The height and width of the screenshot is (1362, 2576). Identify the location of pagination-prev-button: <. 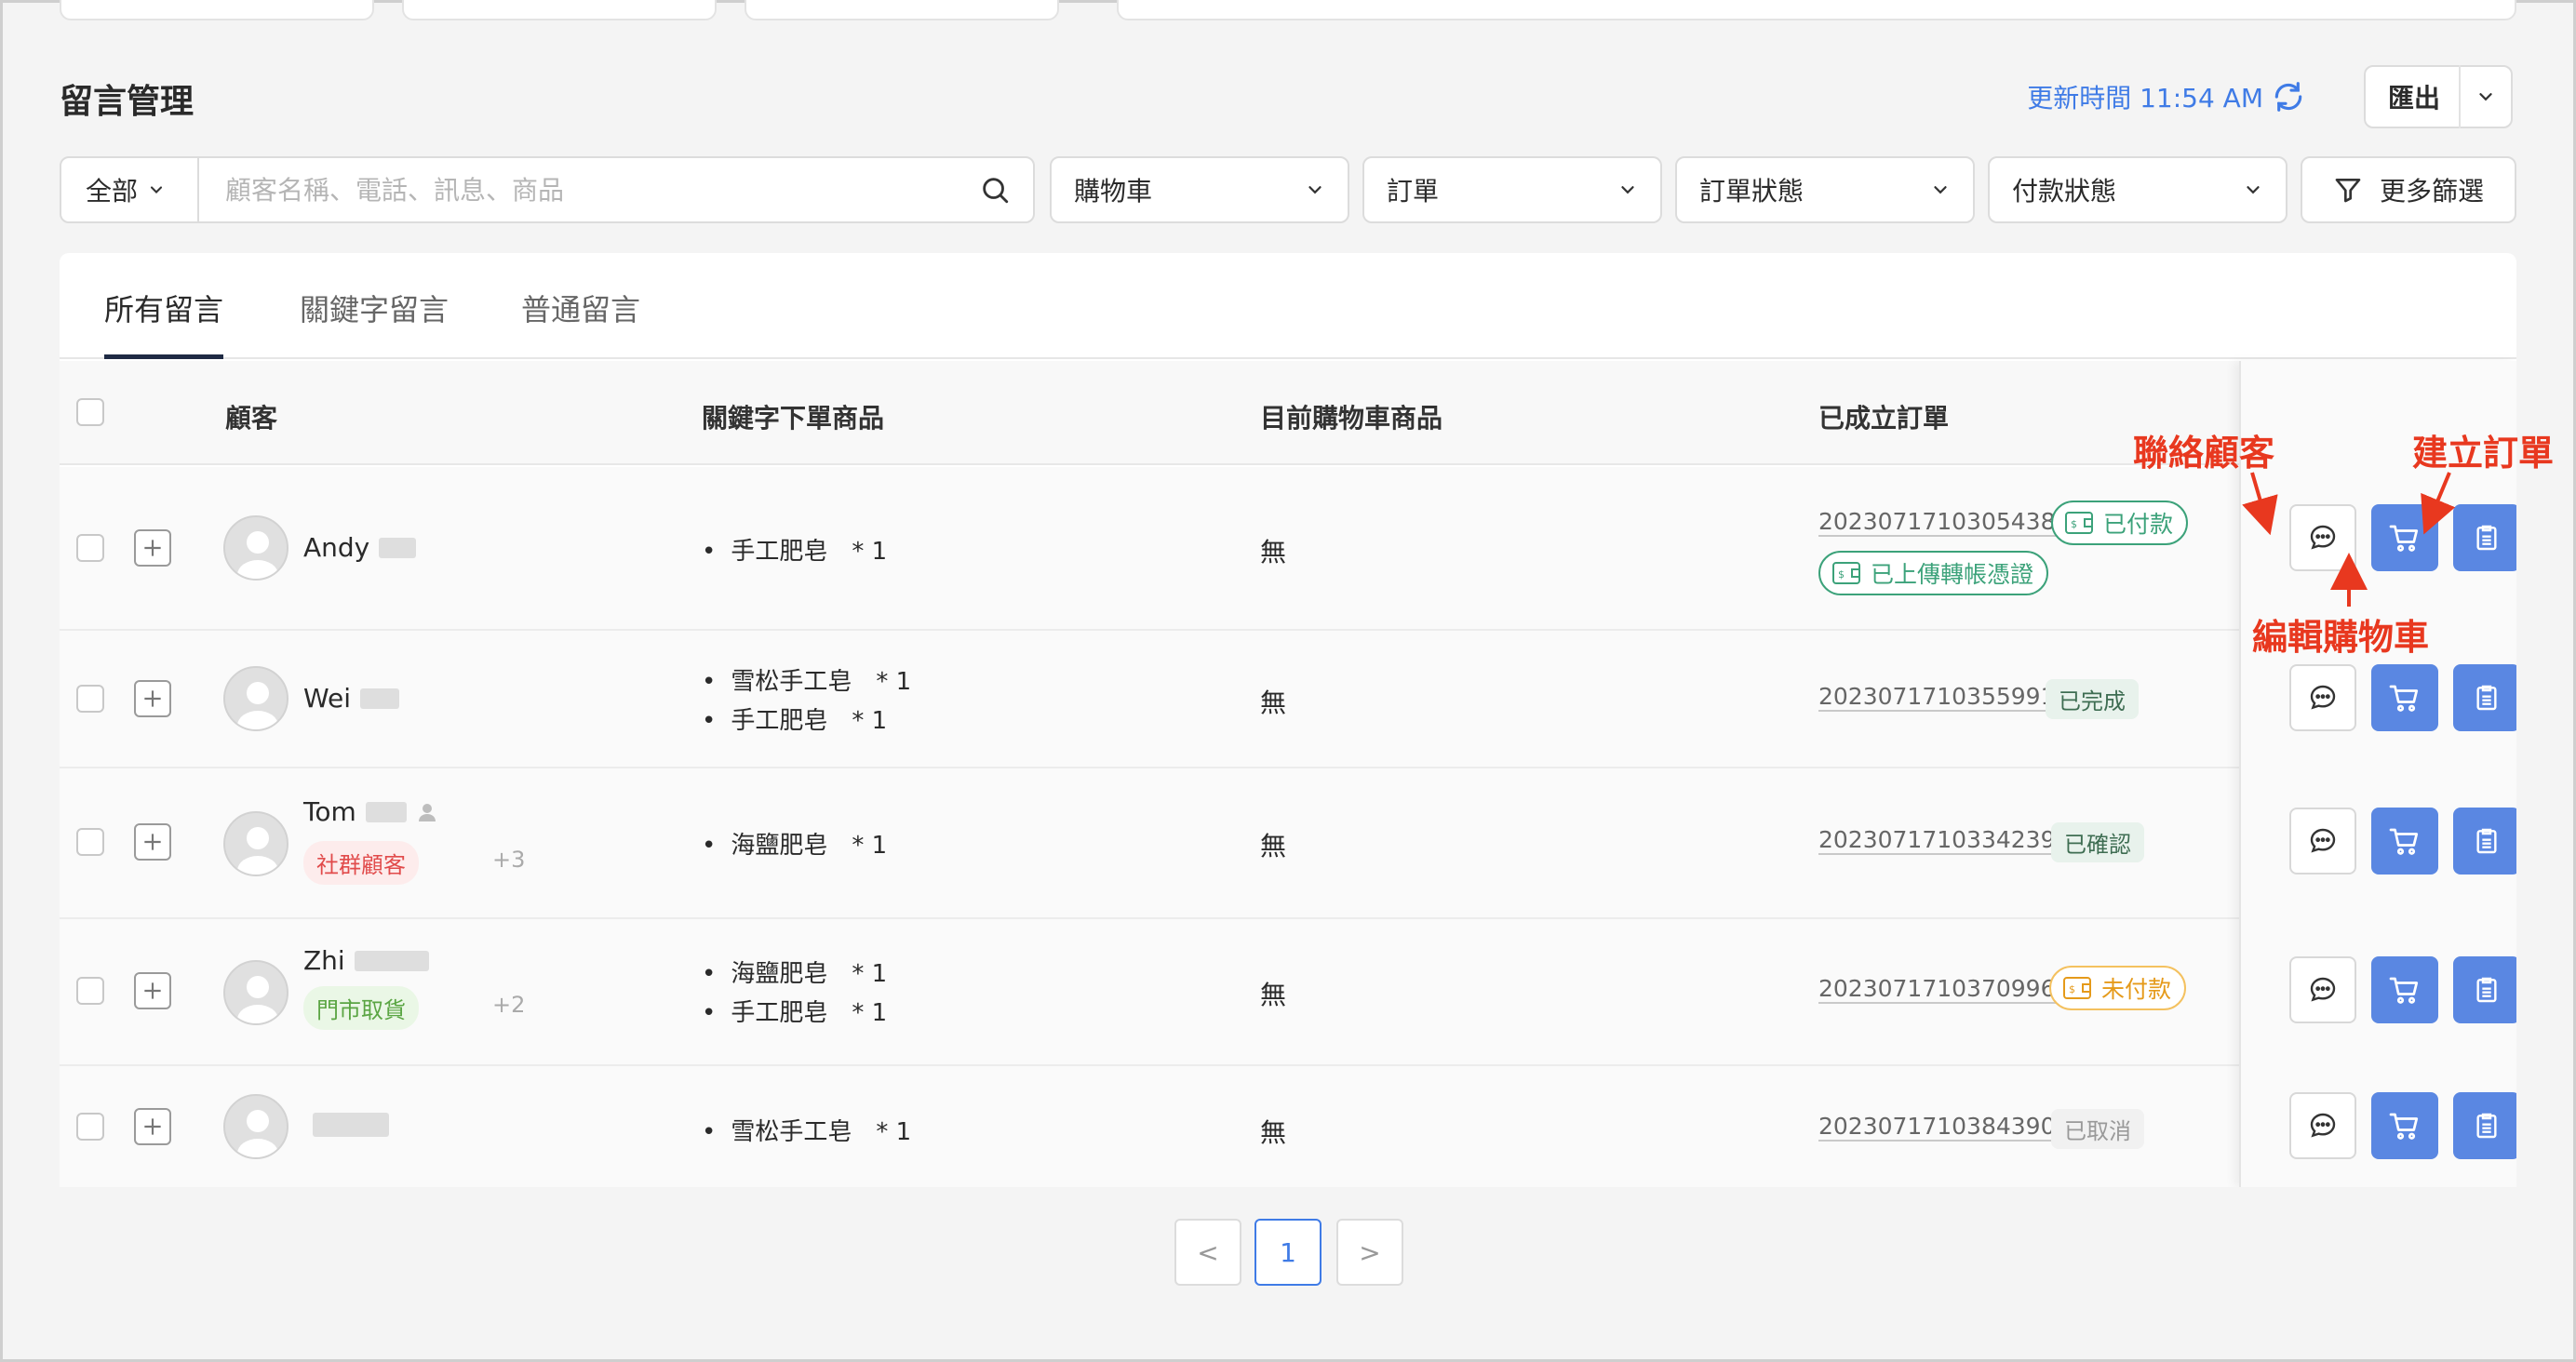
(1207, 1252).